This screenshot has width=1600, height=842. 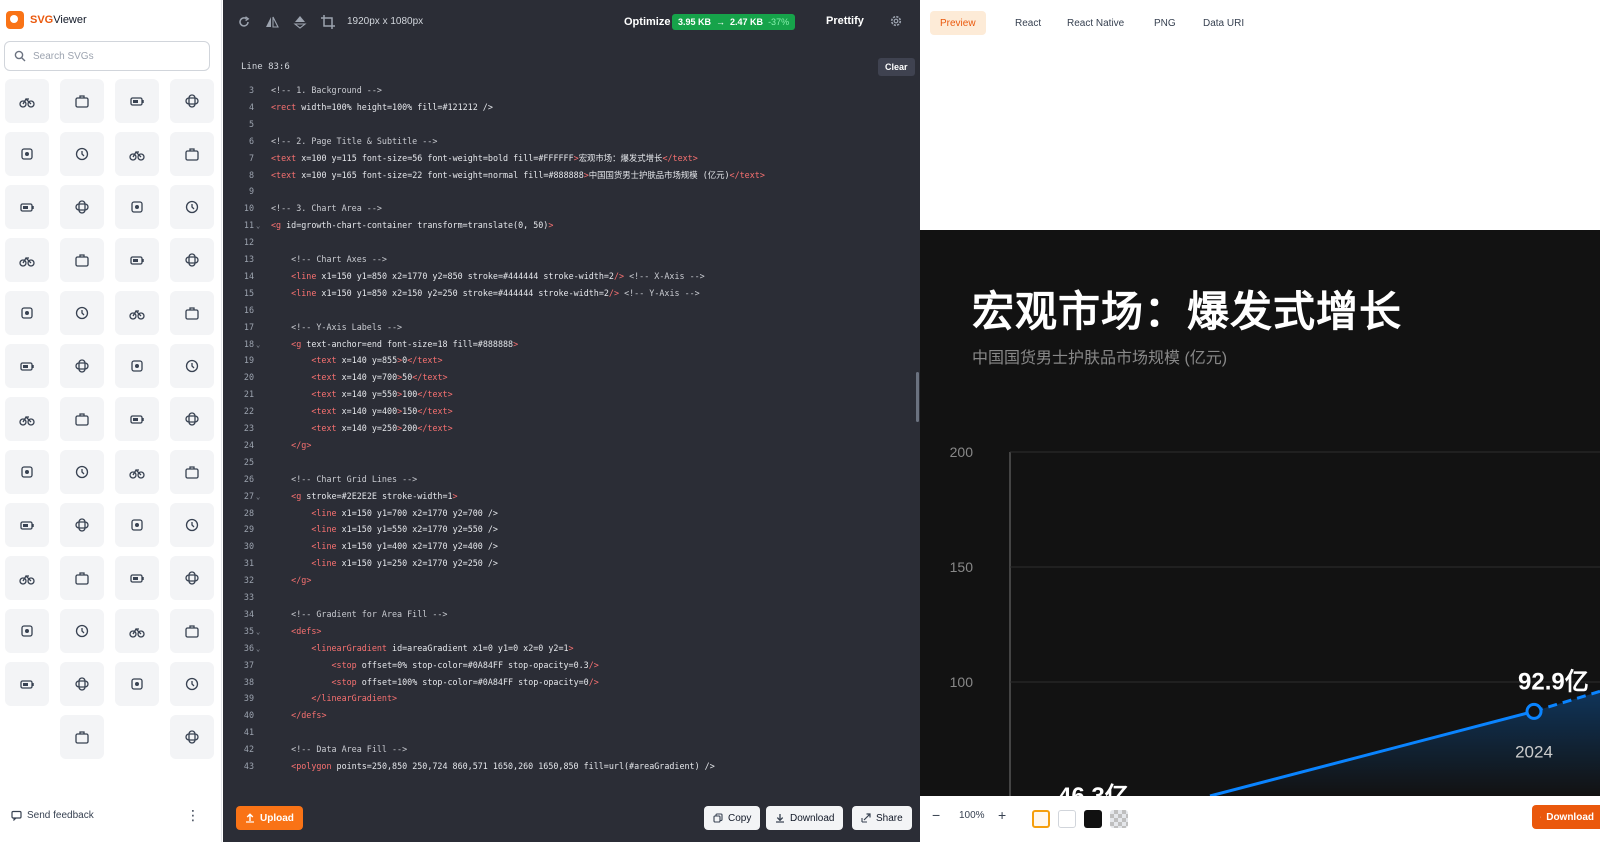 I want to click on tab-data-uri: Data URI, so click(x=1223, y=23).